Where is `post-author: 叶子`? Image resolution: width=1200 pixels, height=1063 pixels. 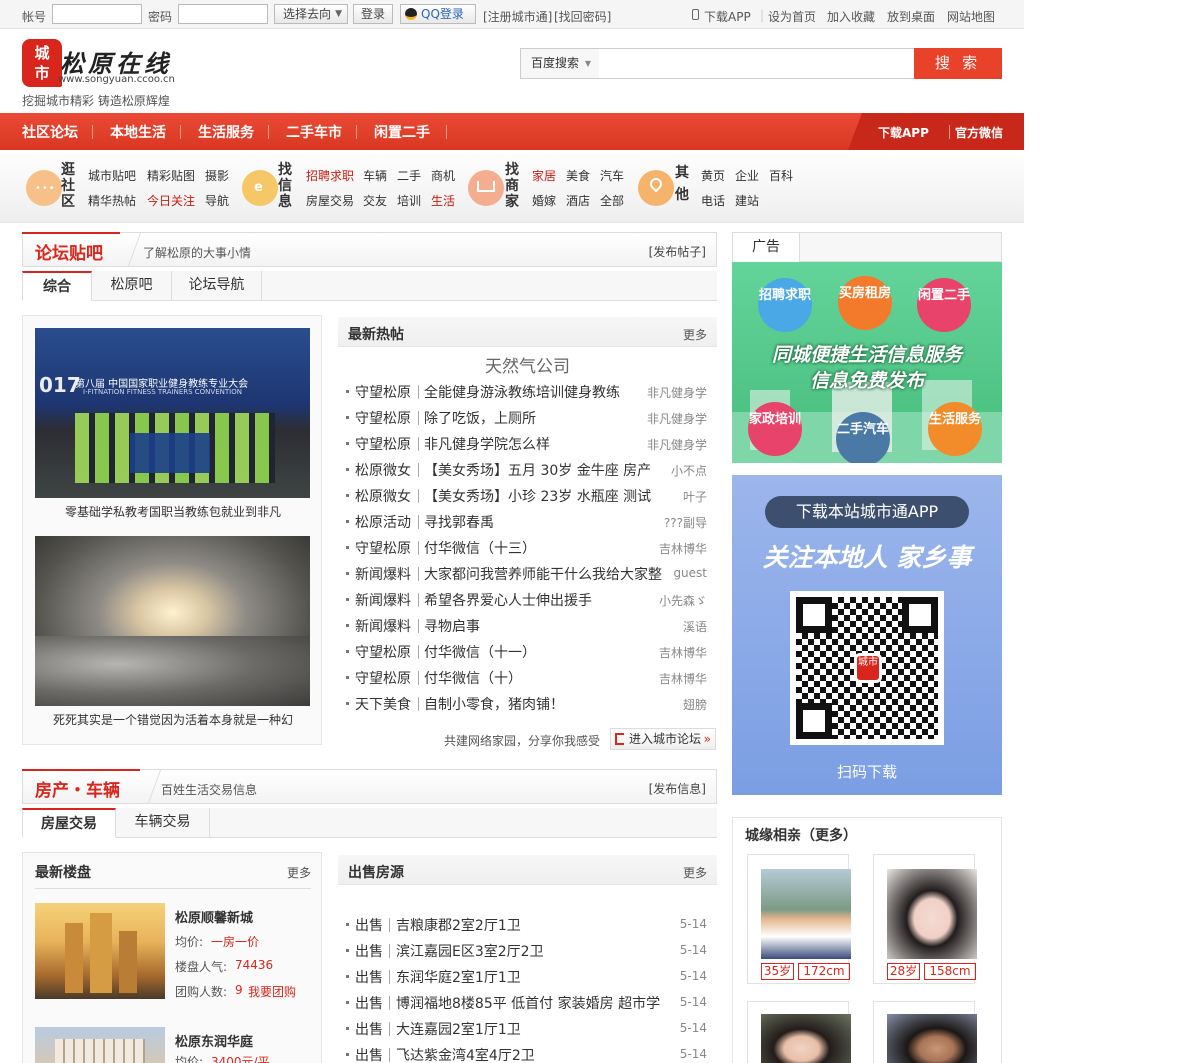 post-author: 叶子 is located at coordinates (695, 496).